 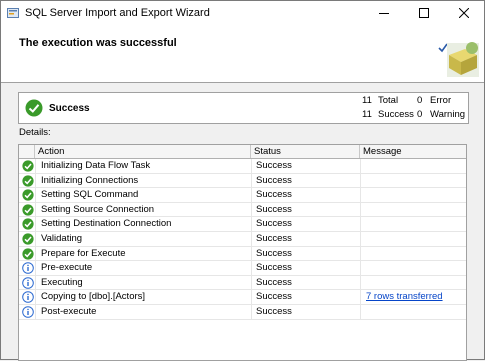 What do you see at coordinates (143, 151) in the screenshot?
I see `column-header-action: Action` at bounding box center [143, 151].